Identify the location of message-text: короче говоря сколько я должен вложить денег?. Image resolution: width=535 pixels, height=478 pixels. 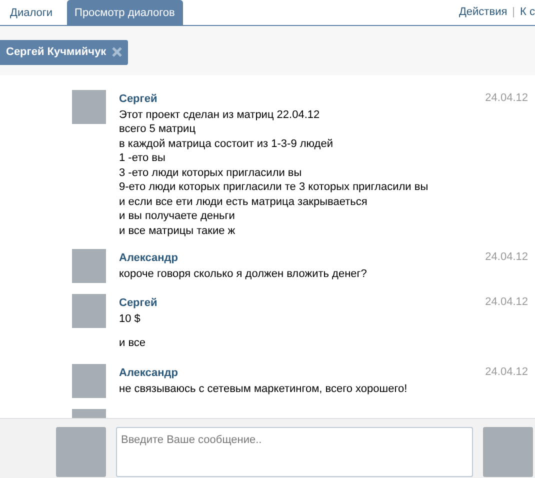
(243, 274).